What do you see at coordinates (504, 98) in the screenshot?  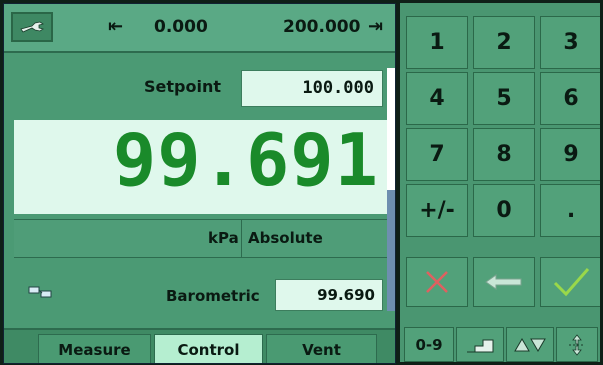 I see `key-5: 5` at bounding box center [504, 98].